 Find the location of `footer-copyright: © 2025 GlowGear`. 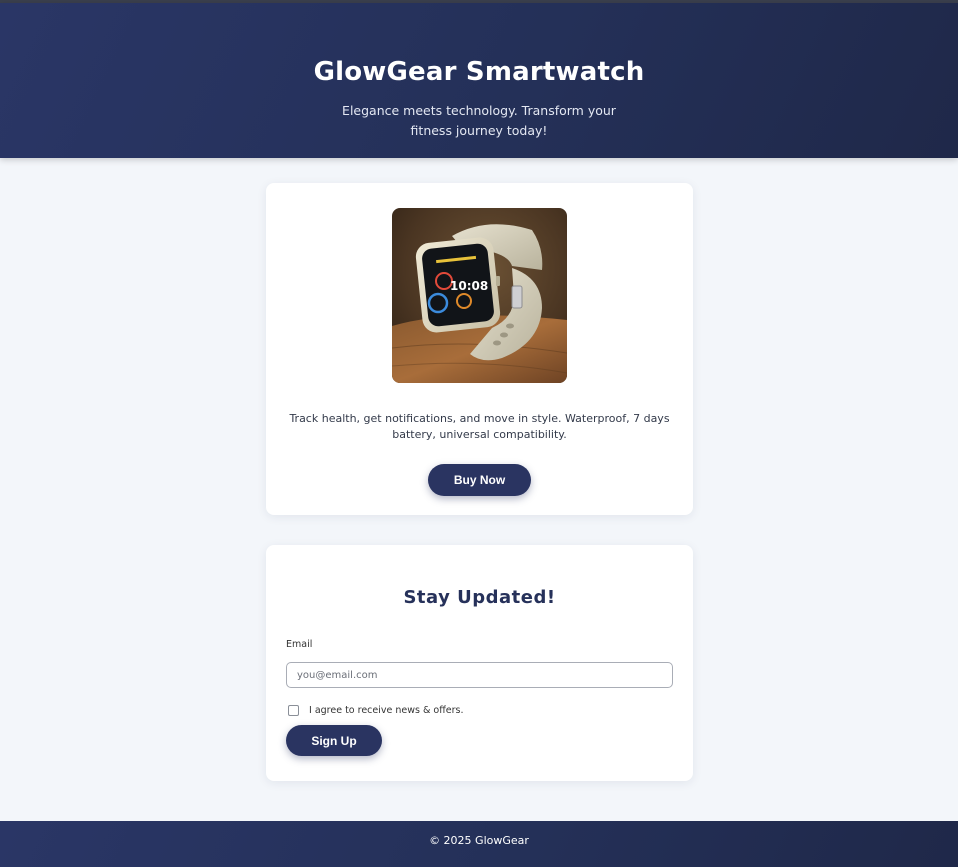

footer-copyright: © 2025 GlowGear is located at coordinates (479, 840).